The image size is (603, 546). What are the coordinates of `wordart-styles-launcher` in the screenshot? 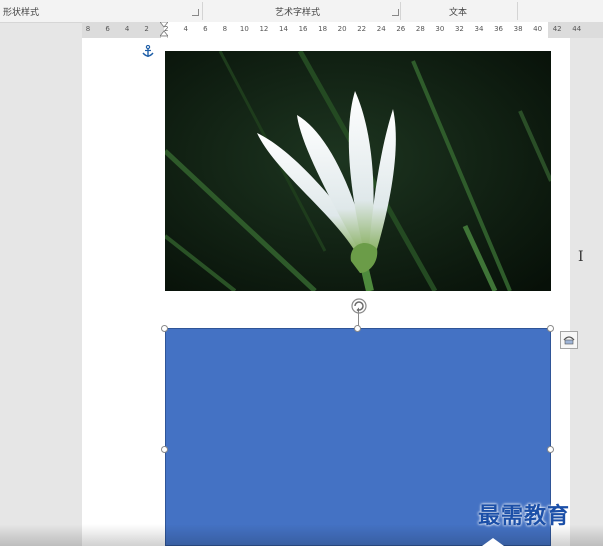 It's located at (395, 12).